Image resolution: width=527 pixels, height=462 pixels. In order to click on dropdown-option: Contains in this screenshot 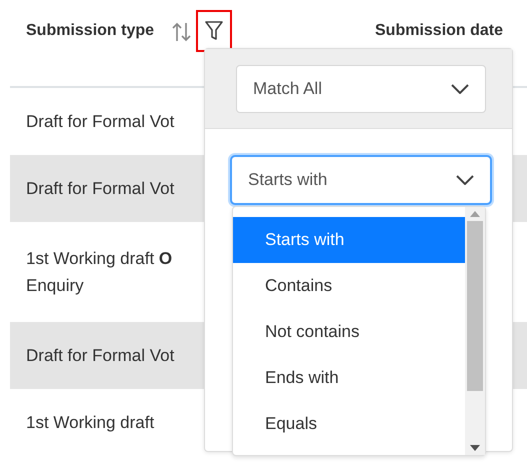, I will do `click(349, 286)`.